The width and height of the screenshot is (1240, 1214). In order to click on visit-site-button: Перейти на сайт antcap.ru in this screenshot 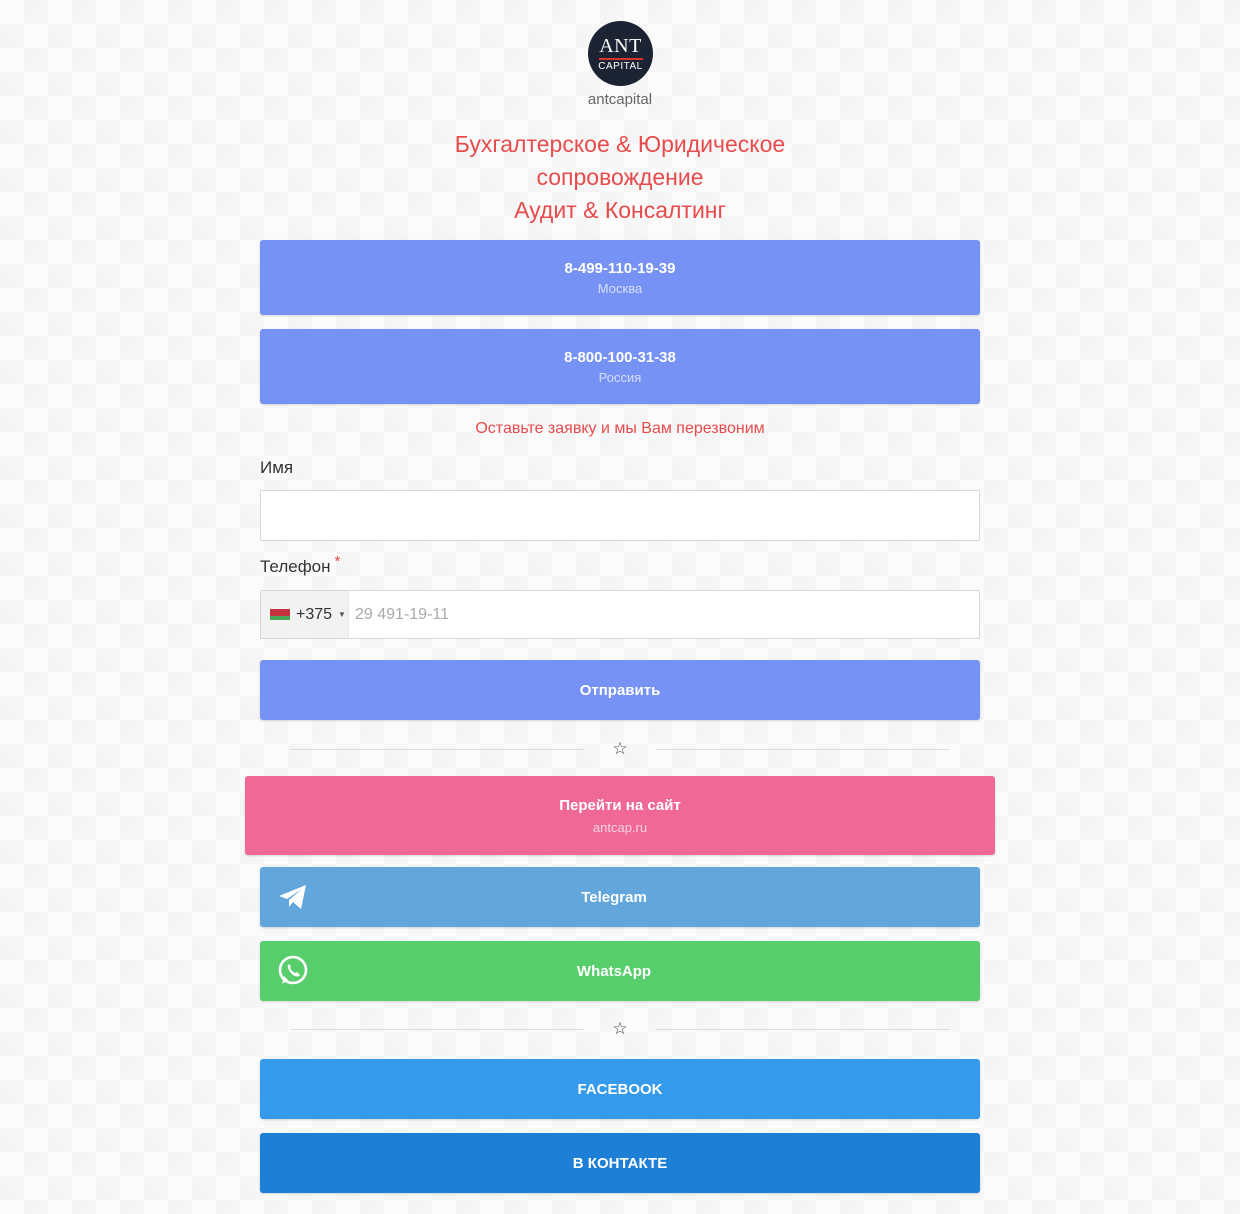, I will do `click(620, 815)`.